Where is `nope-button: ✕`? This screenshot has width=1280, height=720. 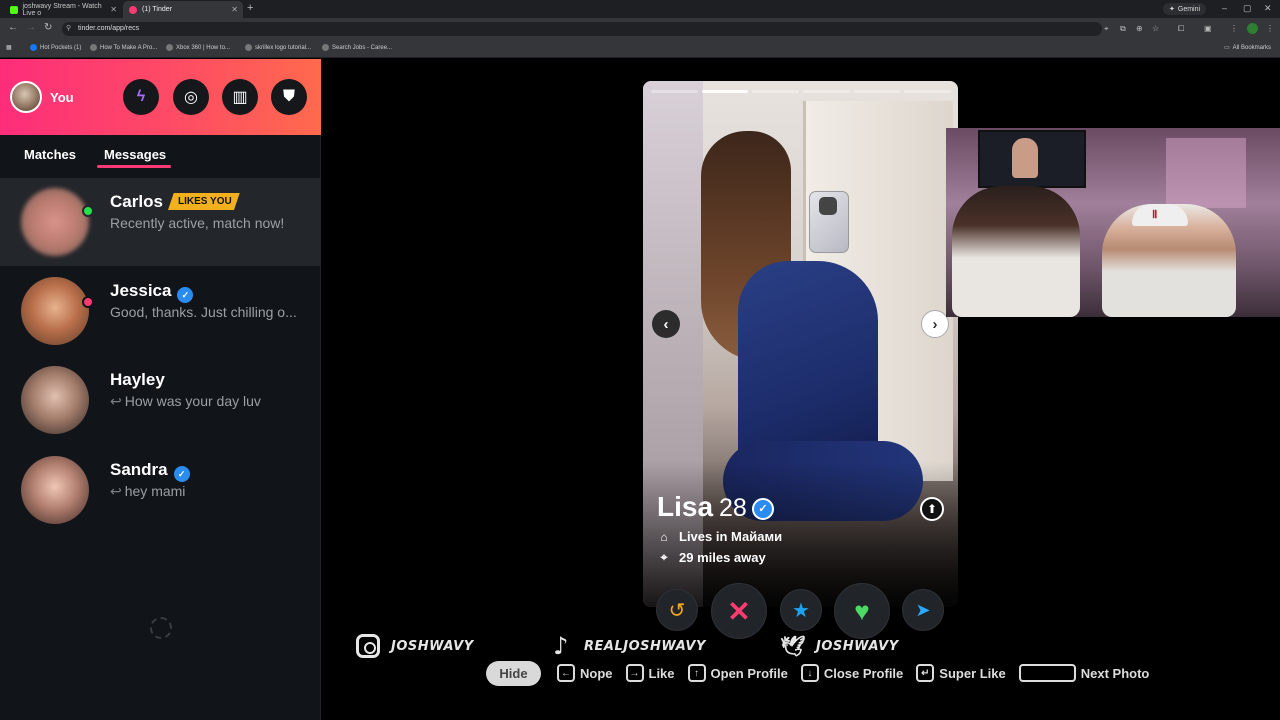
nope-button: ✕ is located at coordinates (739, 611).